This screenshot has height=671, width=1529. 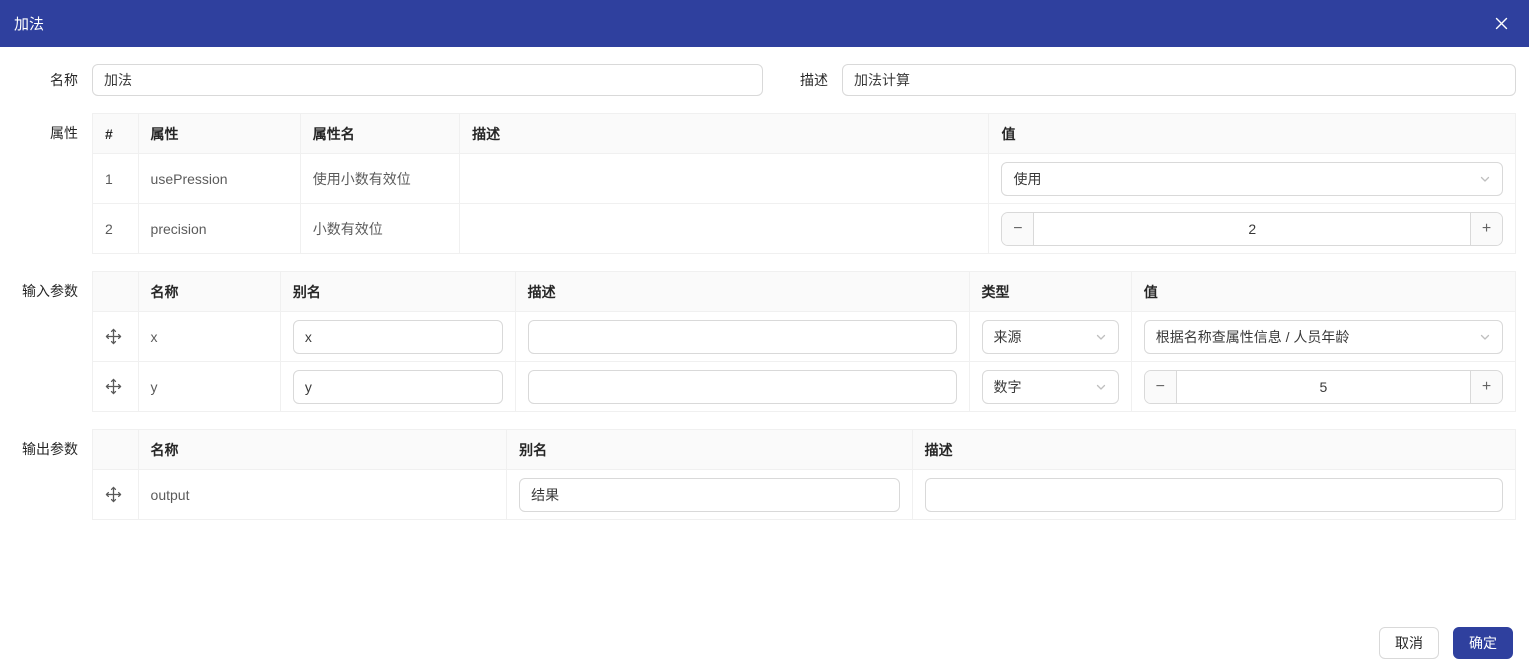 I want to click on output-params-header-row: 名称 别名 描述, so click(x=804, y=449).